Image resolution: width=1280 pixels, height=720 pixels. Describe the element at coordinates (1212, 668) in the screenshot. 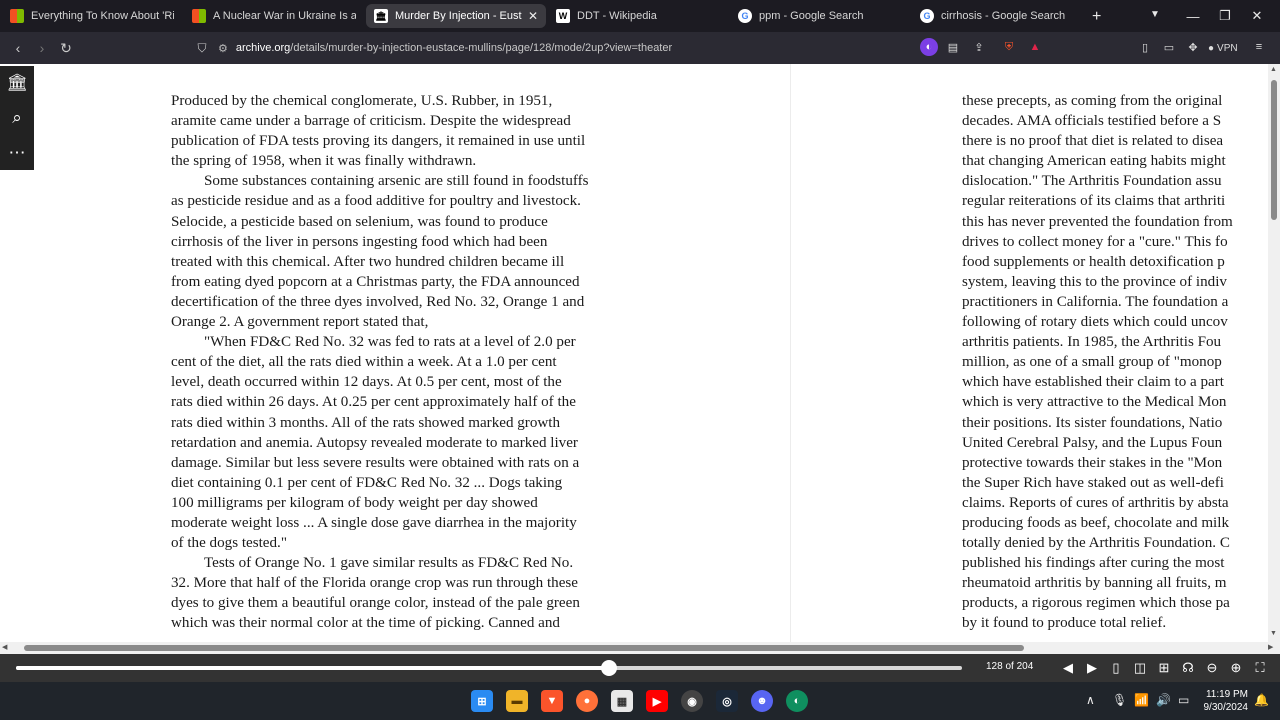

I see `zoom-out-icon: ⊖` at that location.